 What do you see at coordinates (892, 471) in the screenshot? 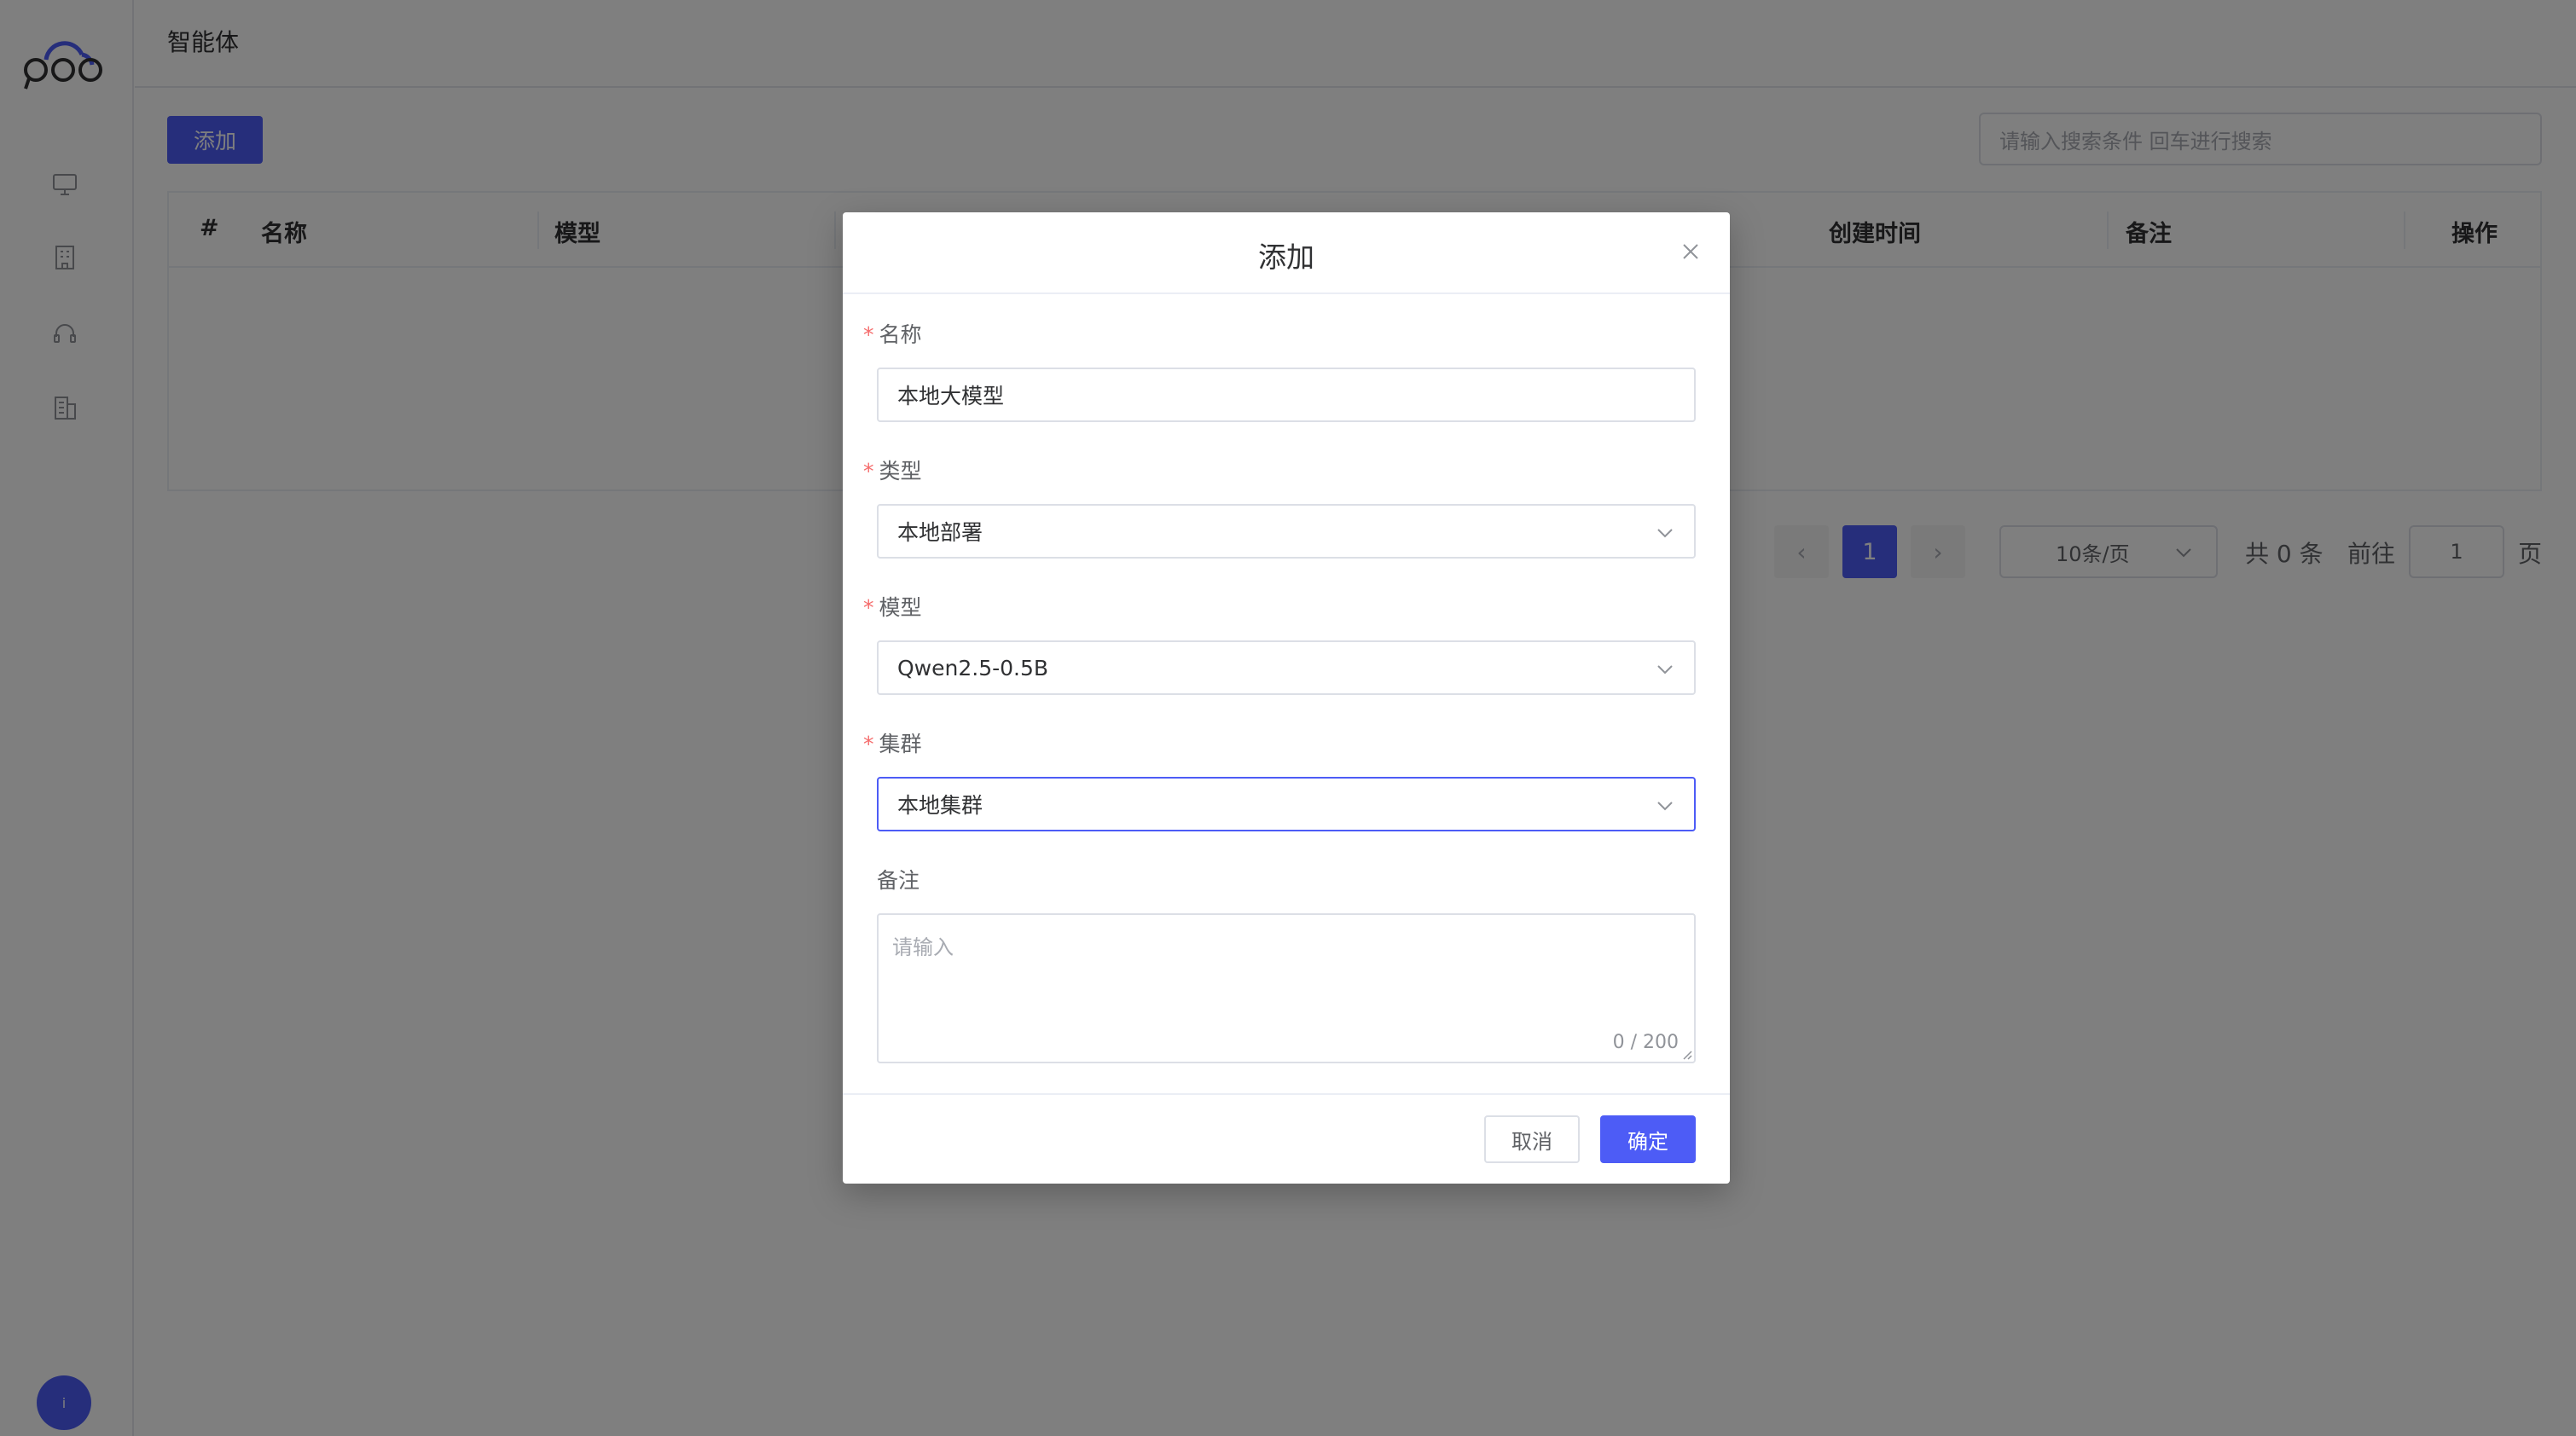
I see `type-label: * 类型` at bounding box center [892, 471].